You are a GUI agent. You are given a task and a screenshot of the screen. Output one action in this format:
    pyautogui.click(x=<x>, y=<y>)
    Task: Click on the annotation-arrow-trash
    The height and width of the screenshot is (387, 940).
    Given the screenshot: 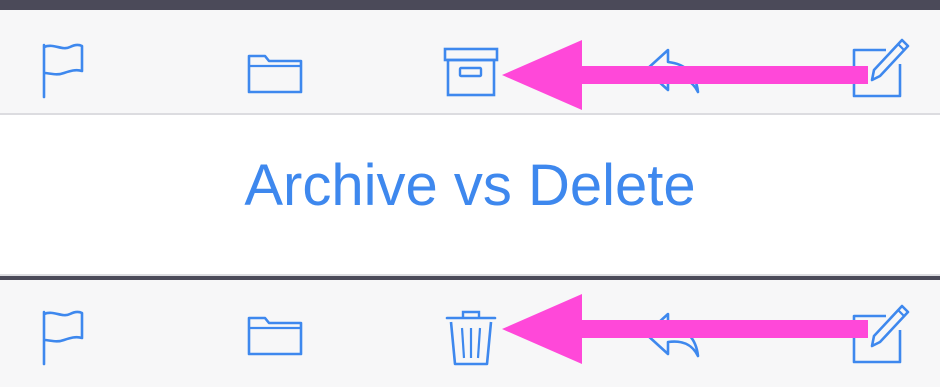 What is the action you would take?
    pyautogui.click(x=685, y=329)
    